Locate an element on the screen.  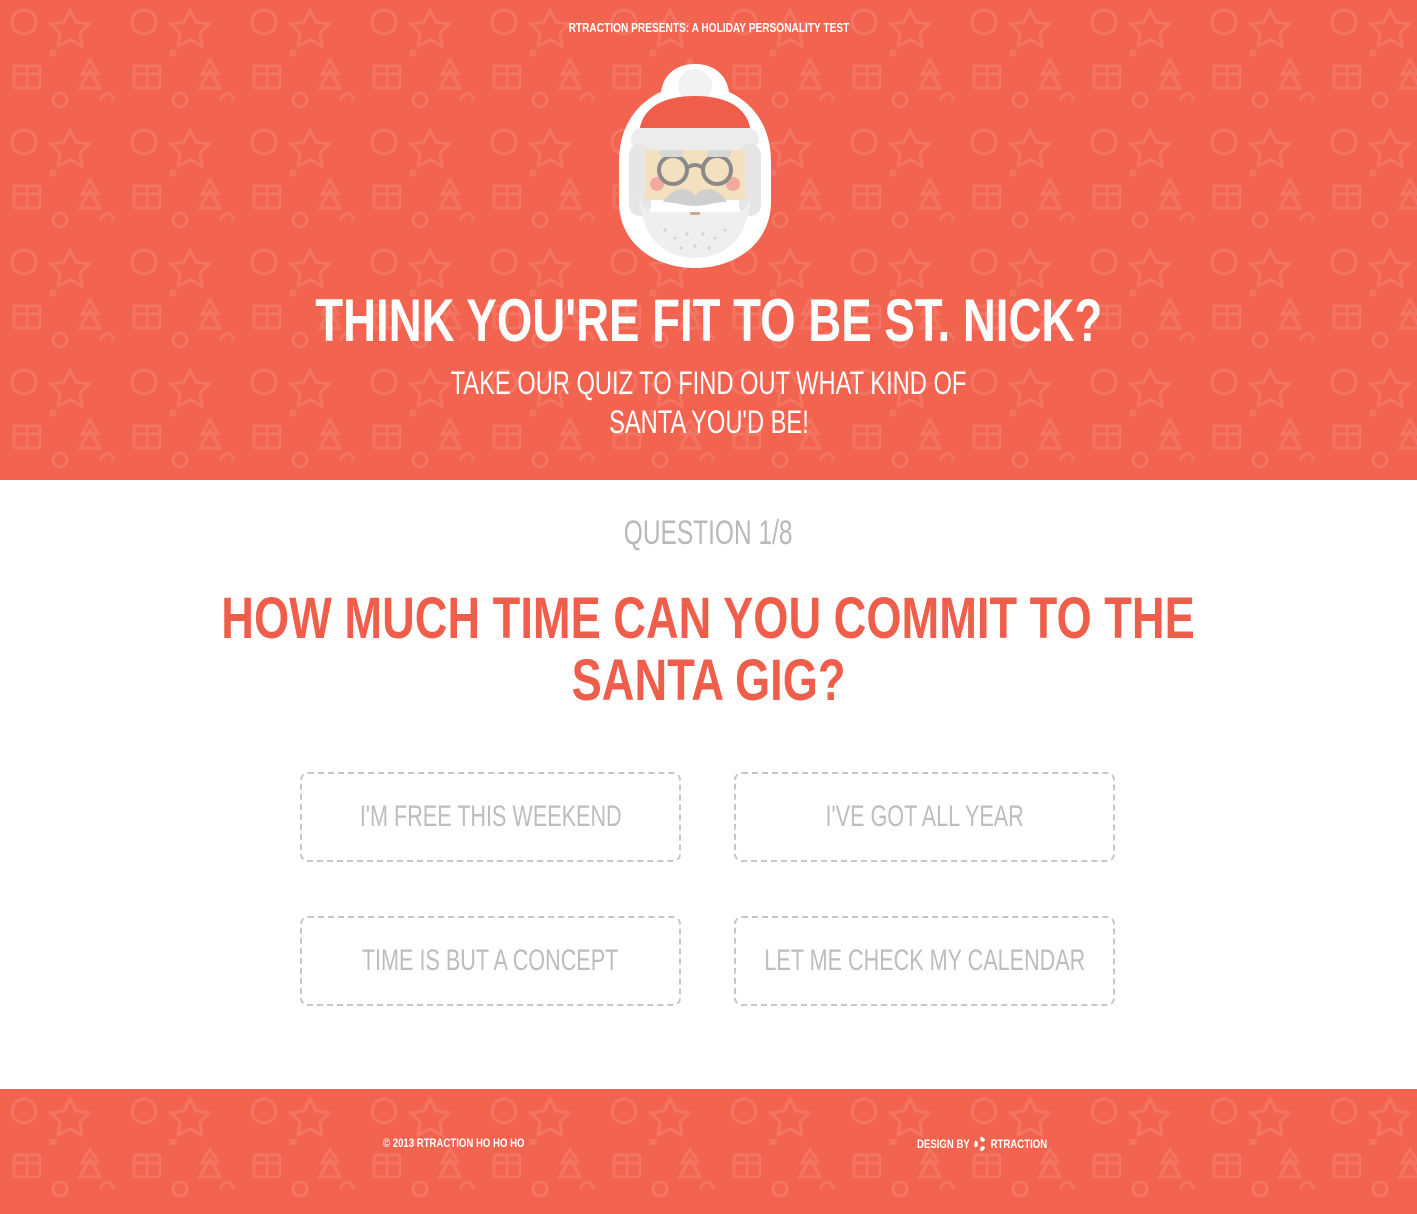
footer is located at coordinates (708, 1151).